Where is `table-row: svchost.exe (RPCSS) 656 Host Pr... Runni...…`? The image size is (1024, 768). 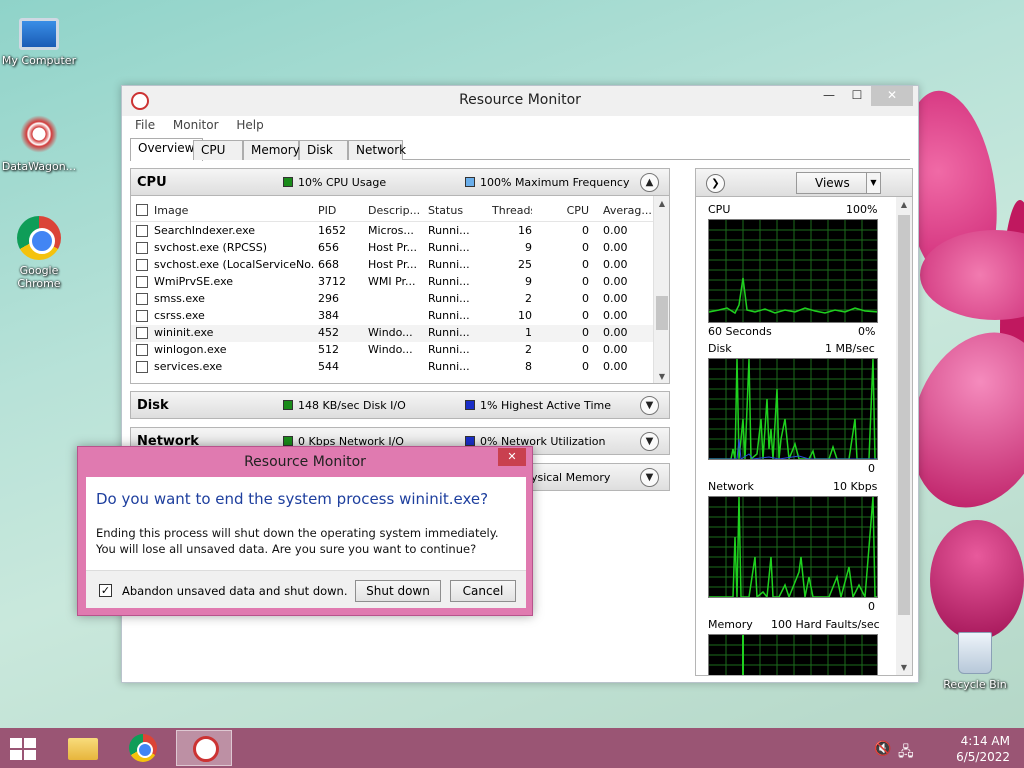
table-row: svchost.exe (RPCSS) 656 Host Pr... Runni...… is located at coordinates (392, 248).